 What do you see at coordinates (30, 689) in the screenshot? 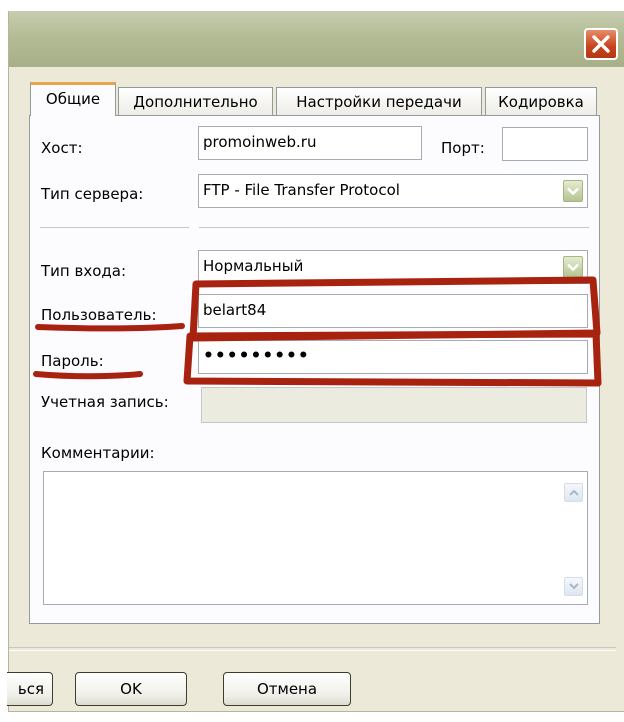
I see `connect-button: ься` at bounding box center [30, 689].